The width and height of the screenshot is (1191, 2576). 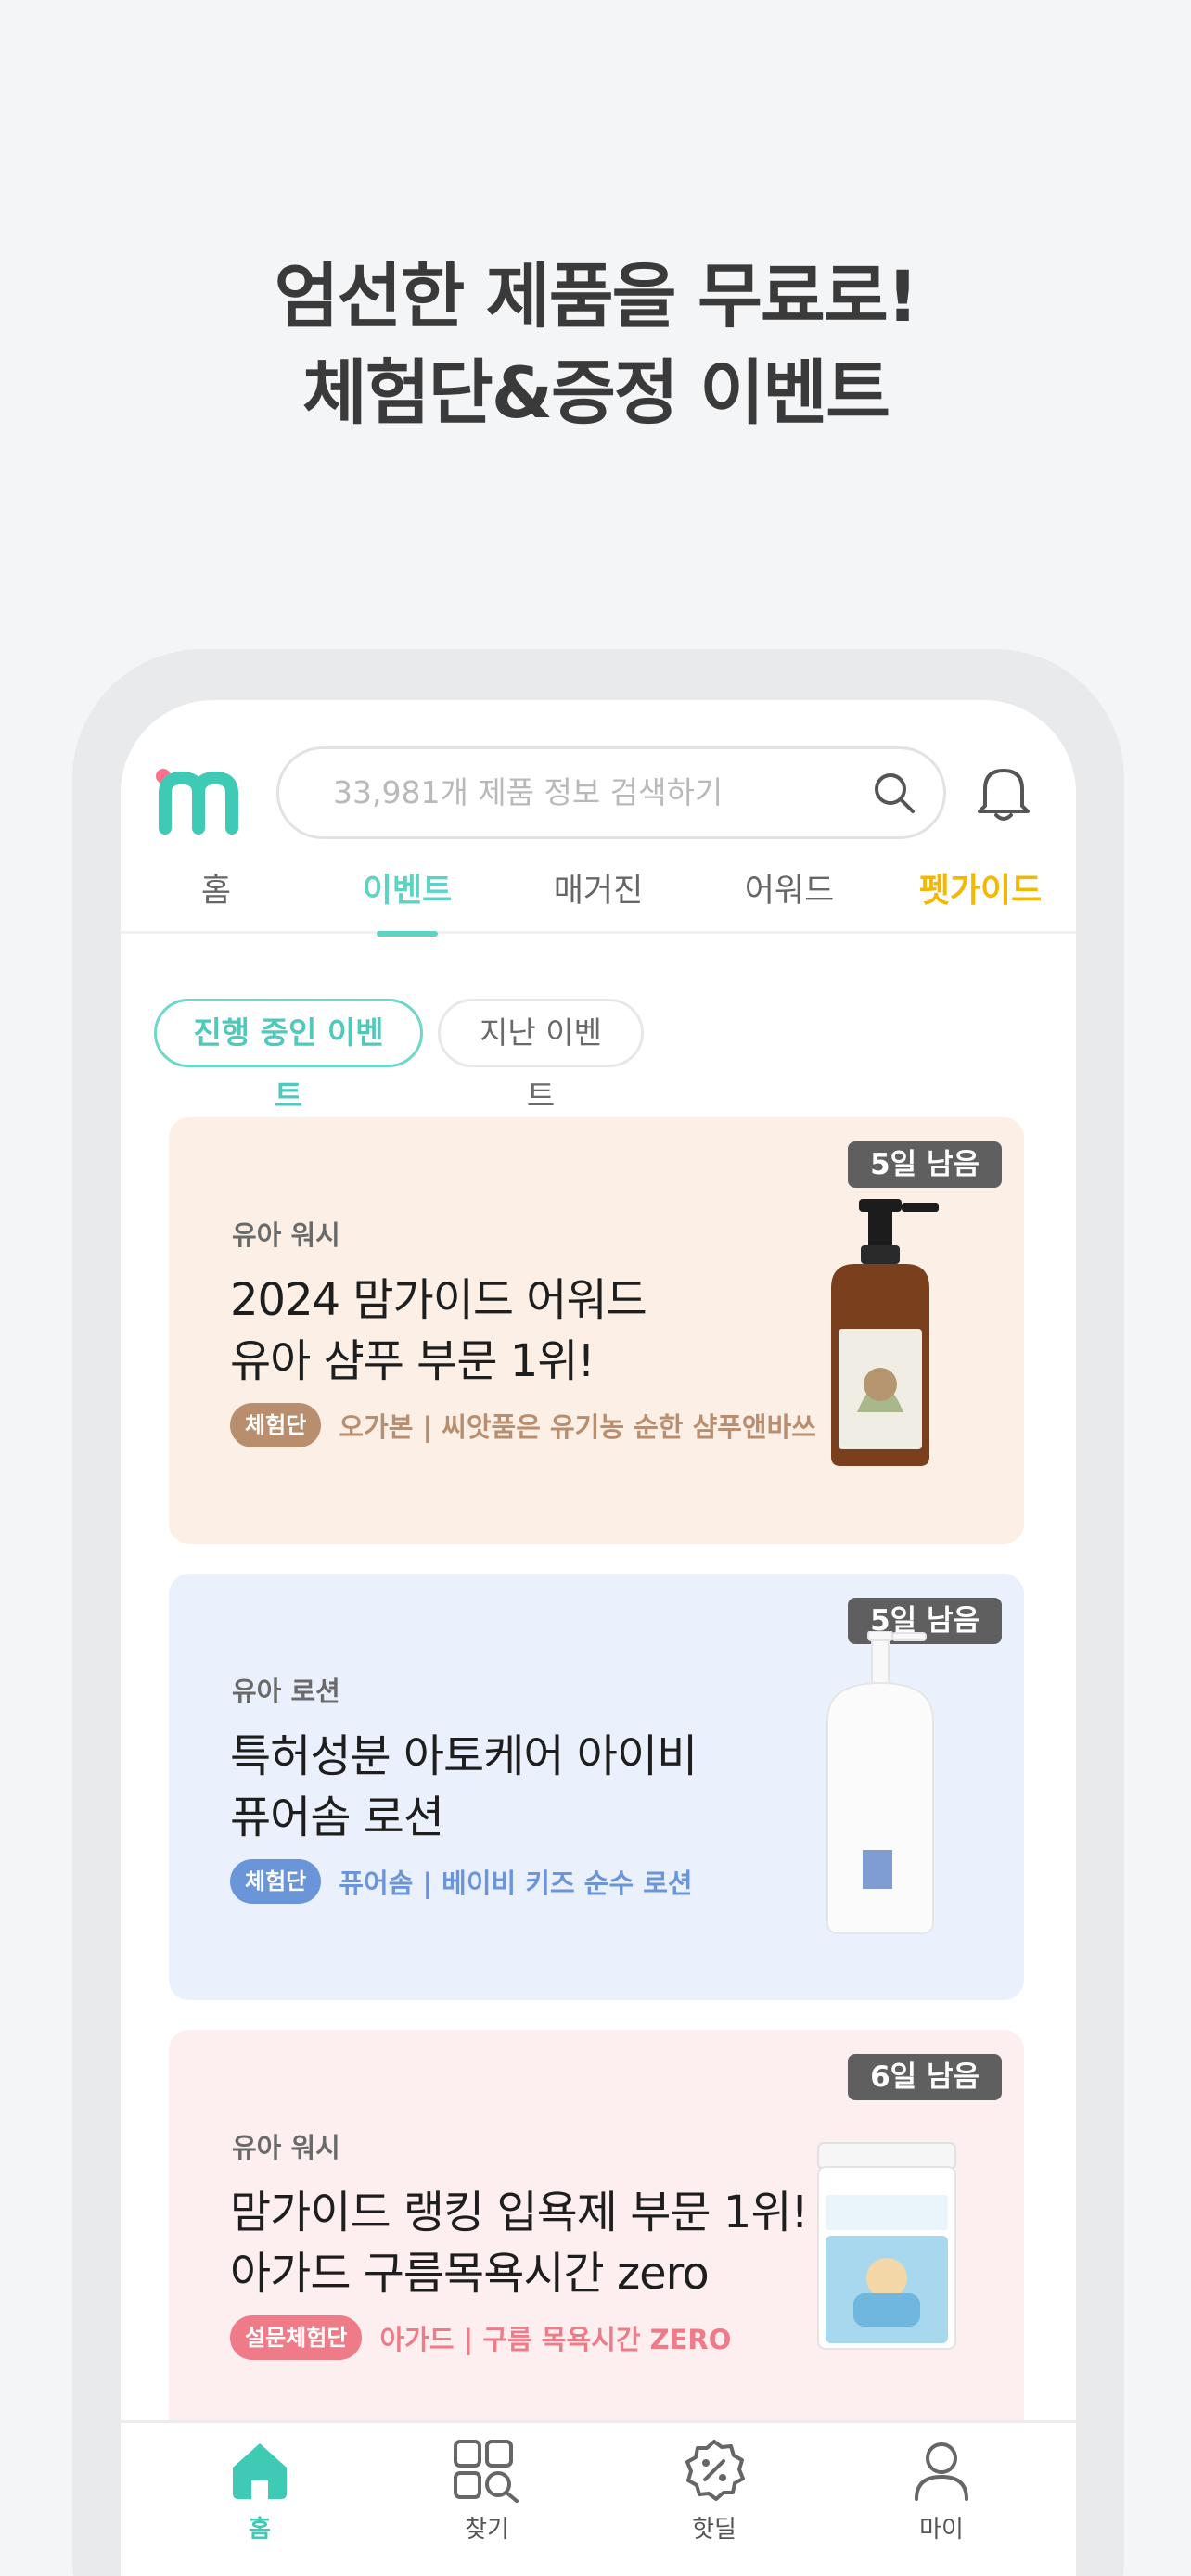 What do you see at coordinates (464, 1787) in the screenshot?
I see `event-title: 특허성분 아토케어 아이비 퓨어솜 로션` at bounding box center [464, 1787].